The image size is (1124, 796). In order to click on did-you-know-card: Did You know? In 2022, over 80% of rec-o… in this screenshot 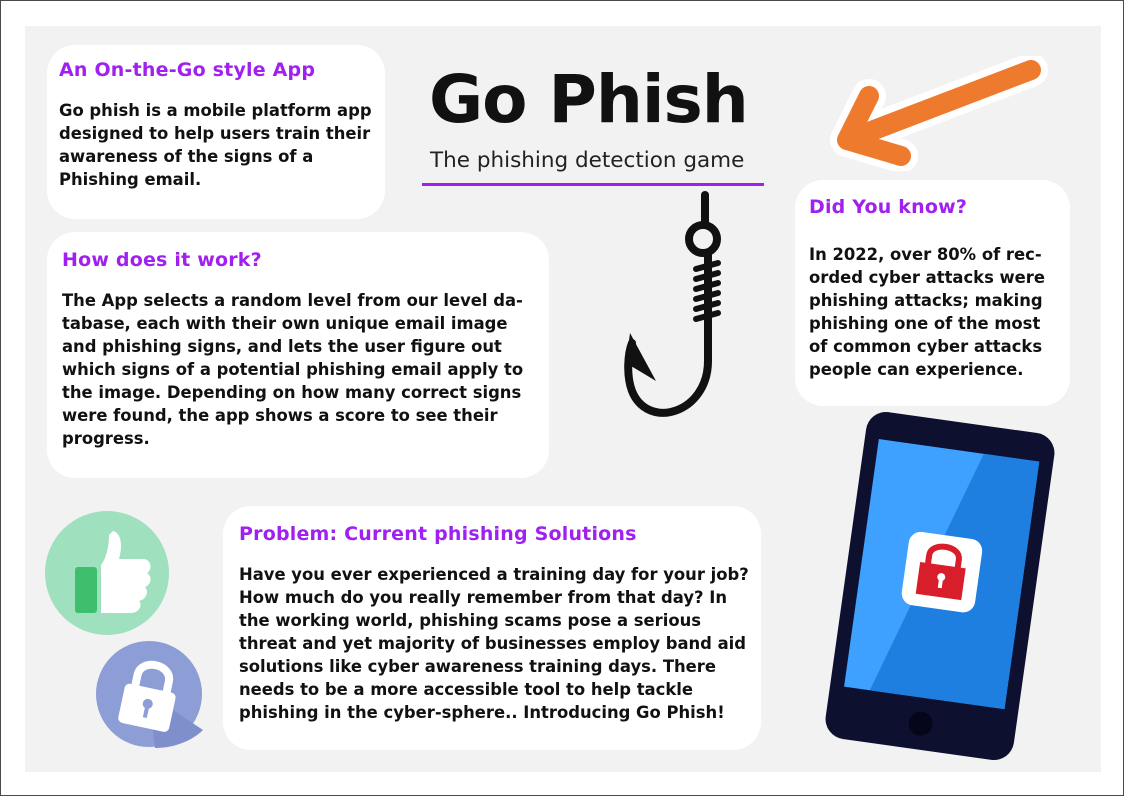, I will do `click(932, 293)`.